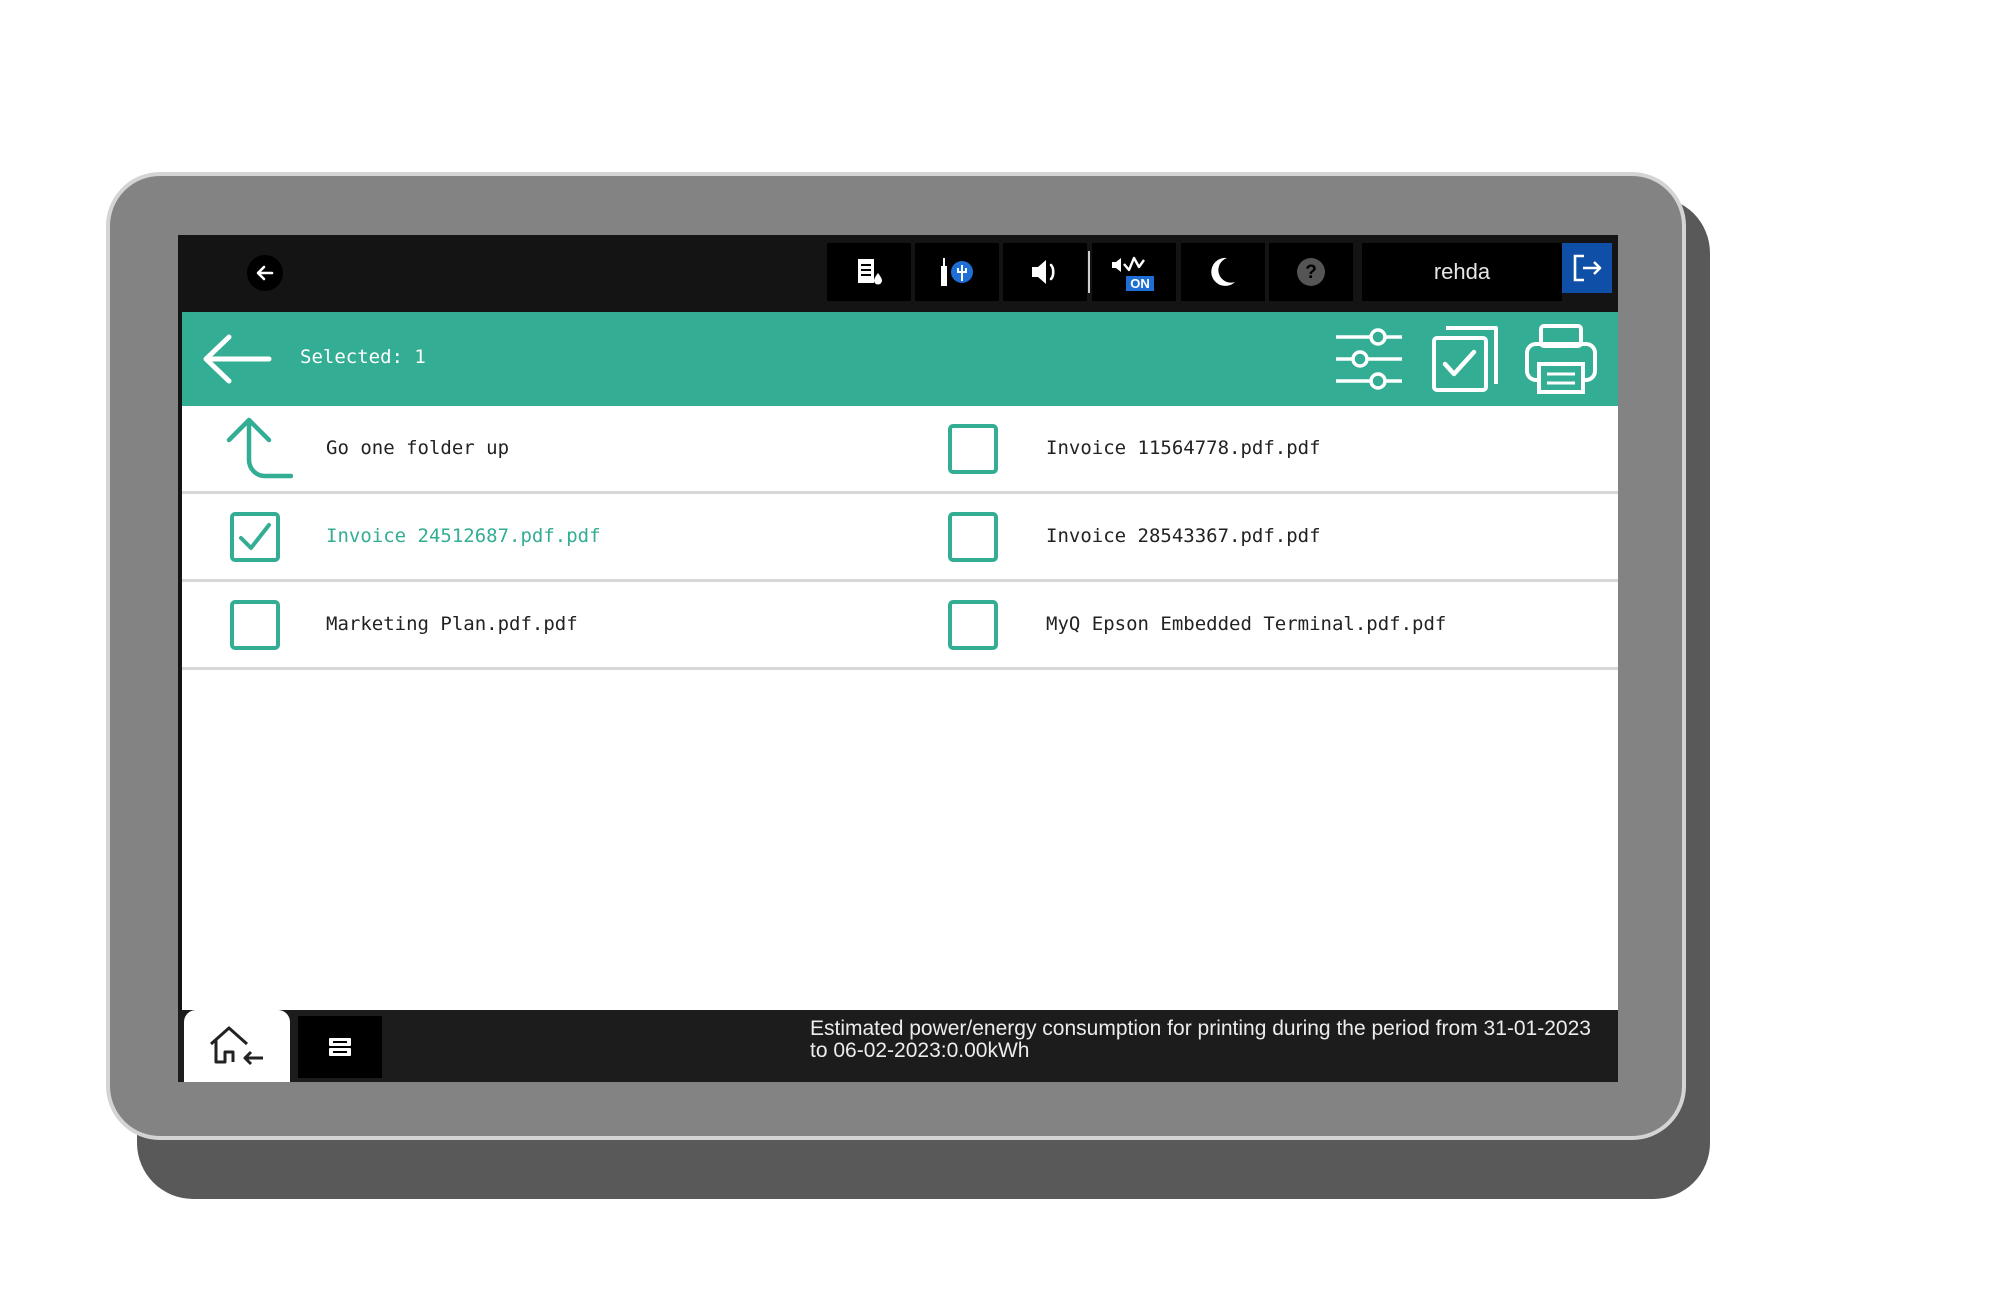  I want to click on home-button, so click(237, 1046).